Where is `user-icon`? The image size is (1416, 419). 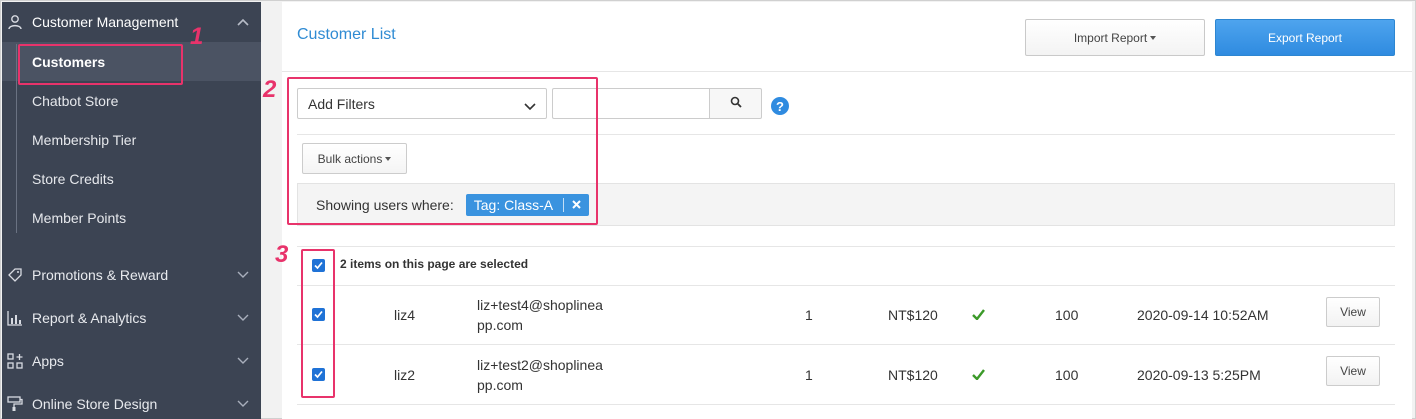
user-icon is located at coordinates (15, 22).